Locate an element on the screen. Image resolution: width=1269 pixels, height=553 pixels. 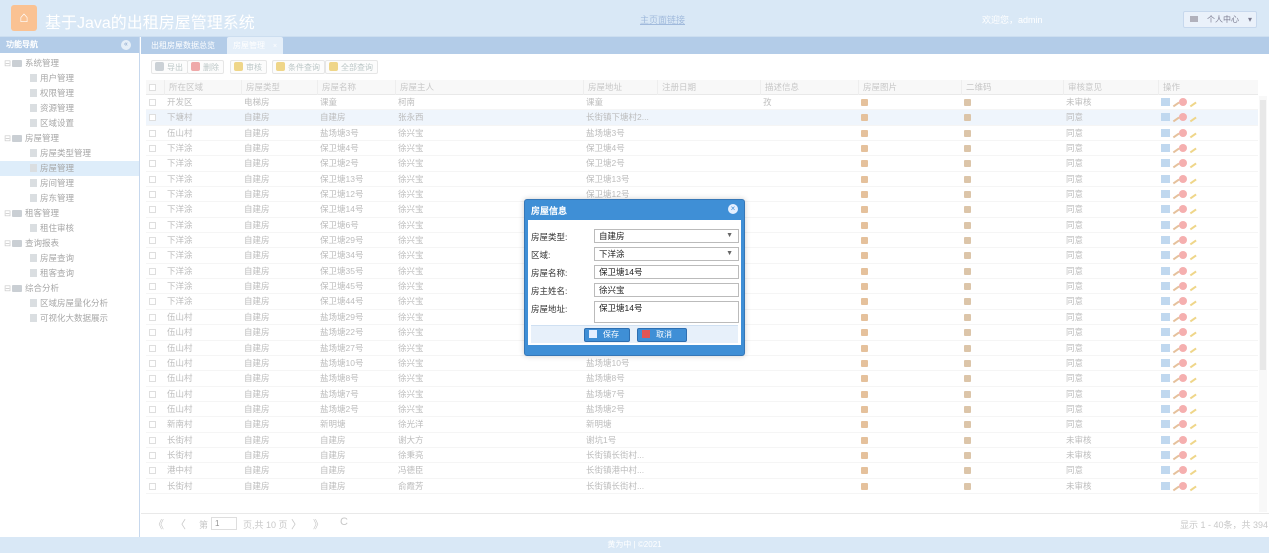
field-label: 区域: is located at coordinates (541, 255).